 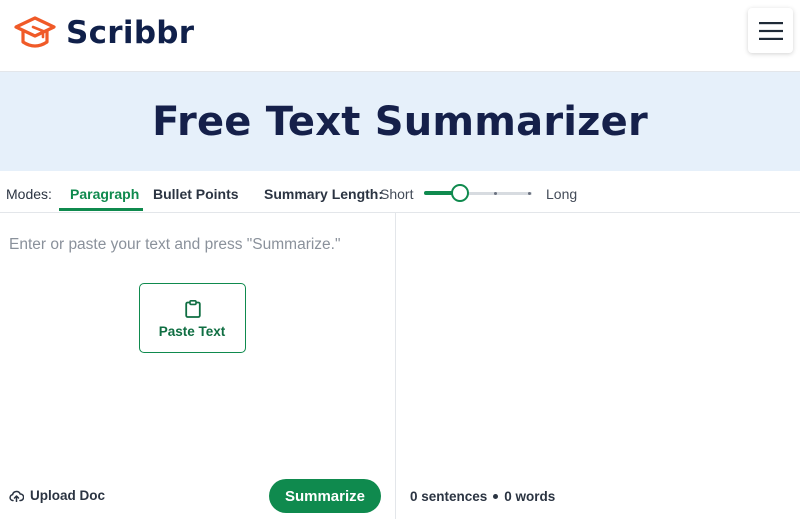 What do you see at coordinates (68, 495) in the screenshot?
I see `upload-doc-label: Upload Doc` at bounding box center [68, 495].